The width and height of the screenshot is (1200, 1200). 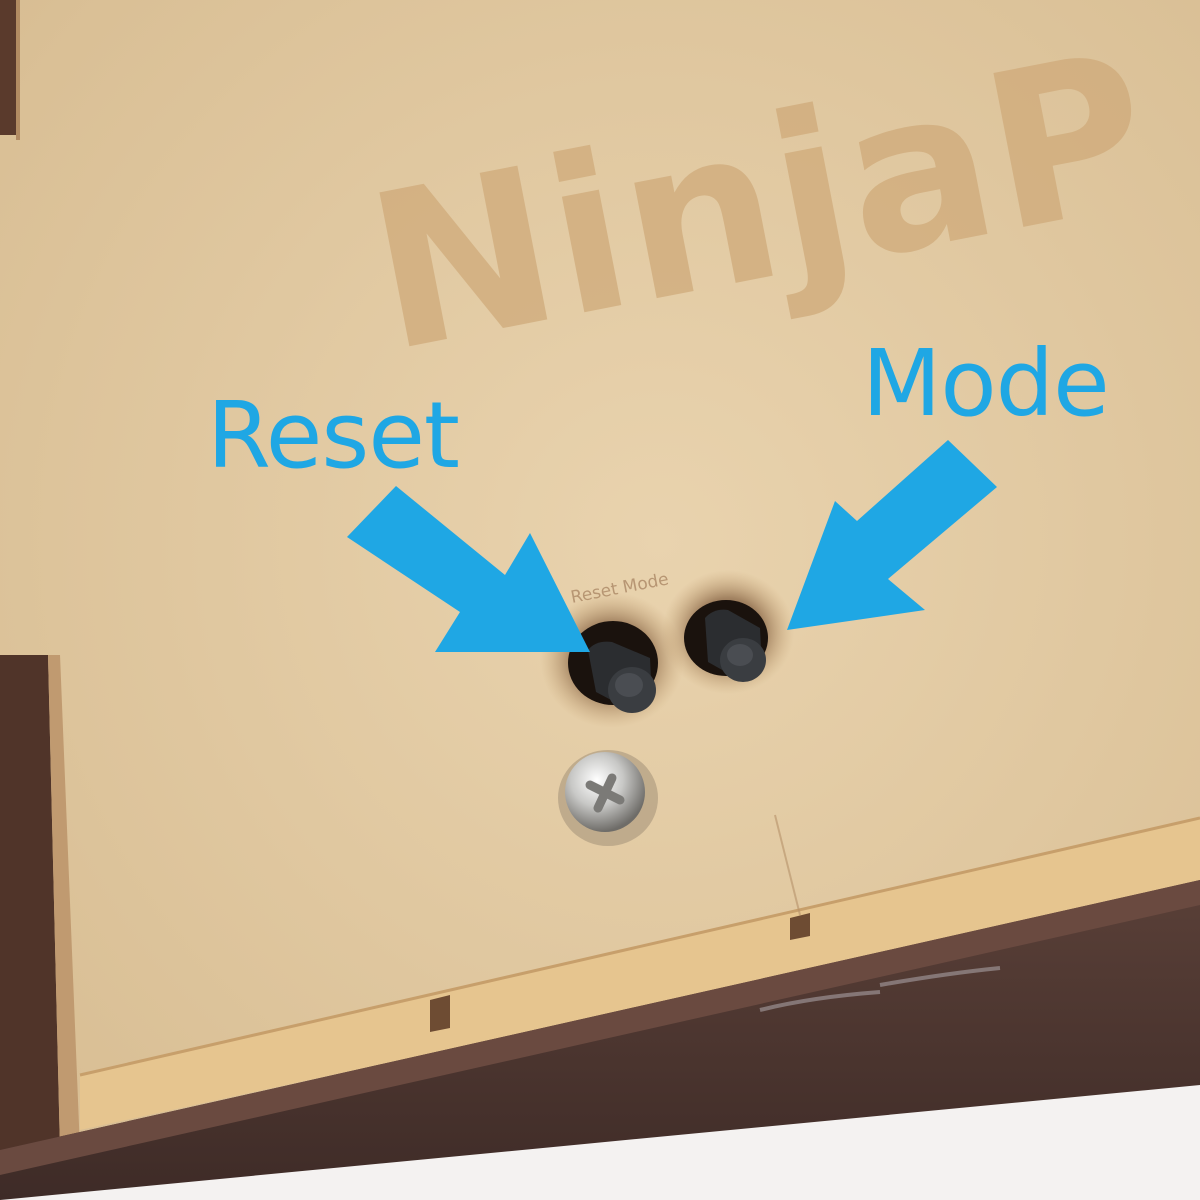 What do you see at coordinates (8, 67) in the screenshot?
I see `panel-slot-top` at bounding box center [8, 67].